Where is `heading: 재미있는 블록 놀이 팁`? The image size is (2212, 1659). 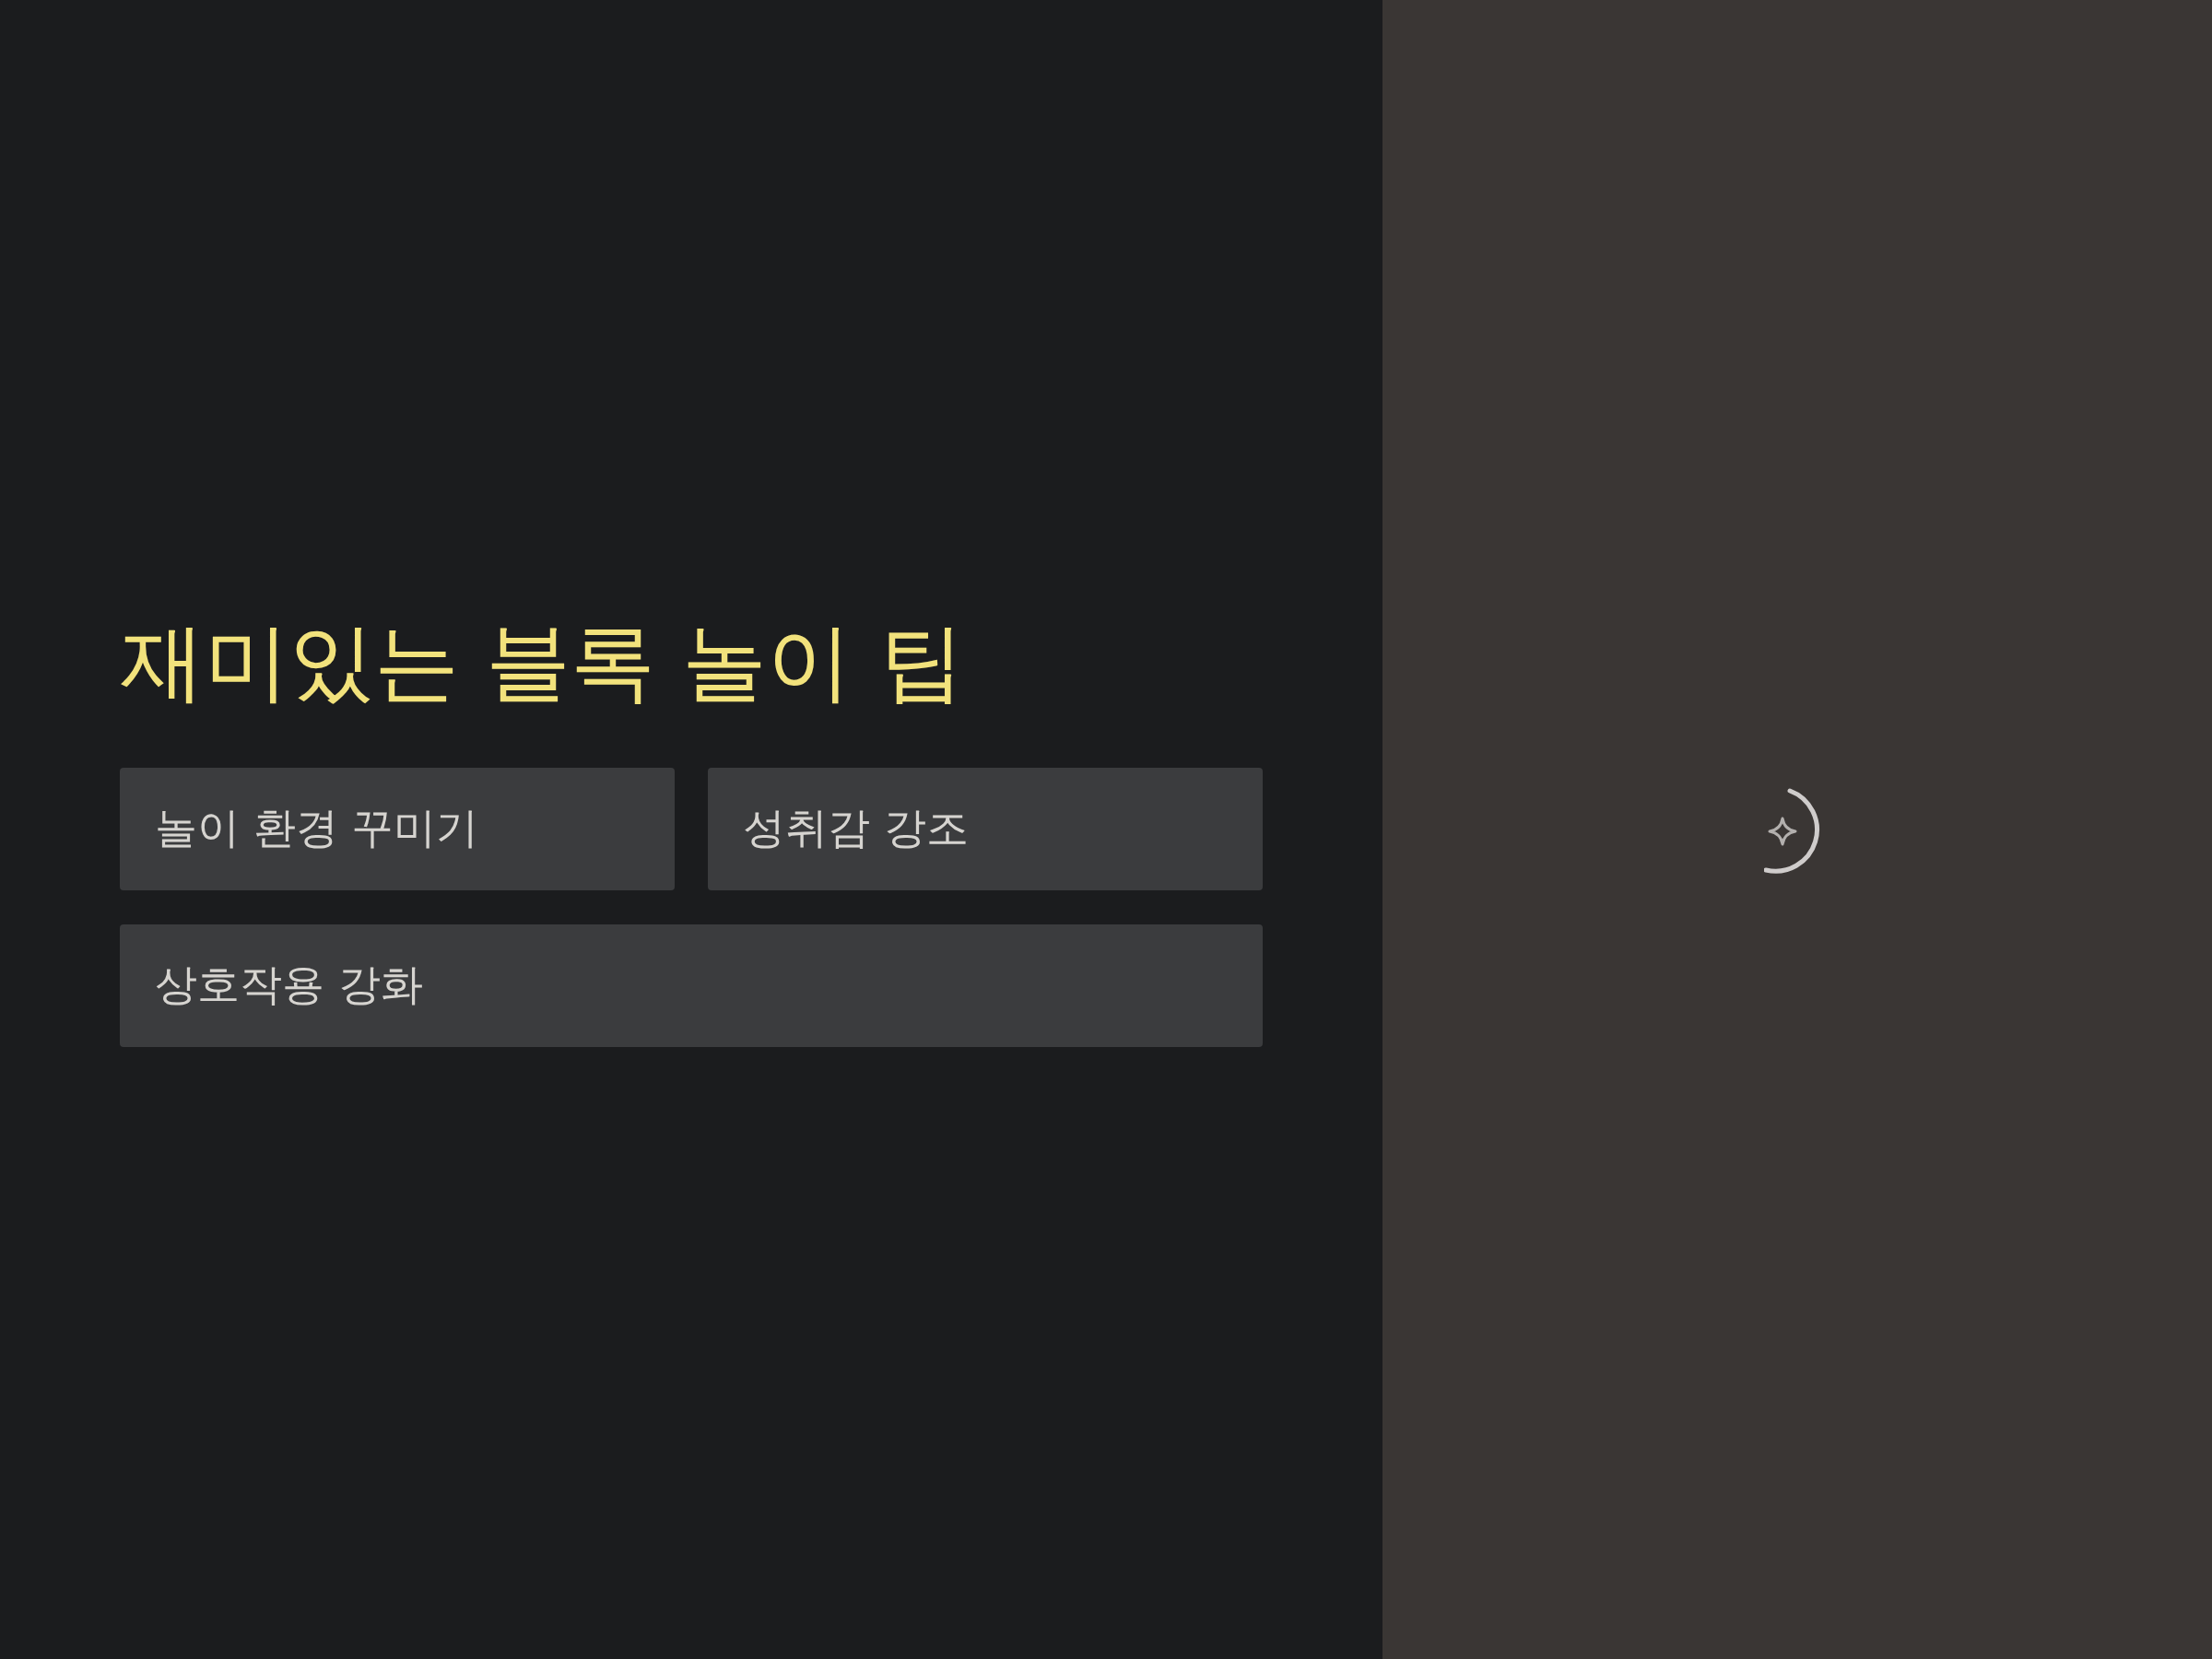 heading: 재미있는 블록 놀이 팁 is located at coordinates (542, 663).